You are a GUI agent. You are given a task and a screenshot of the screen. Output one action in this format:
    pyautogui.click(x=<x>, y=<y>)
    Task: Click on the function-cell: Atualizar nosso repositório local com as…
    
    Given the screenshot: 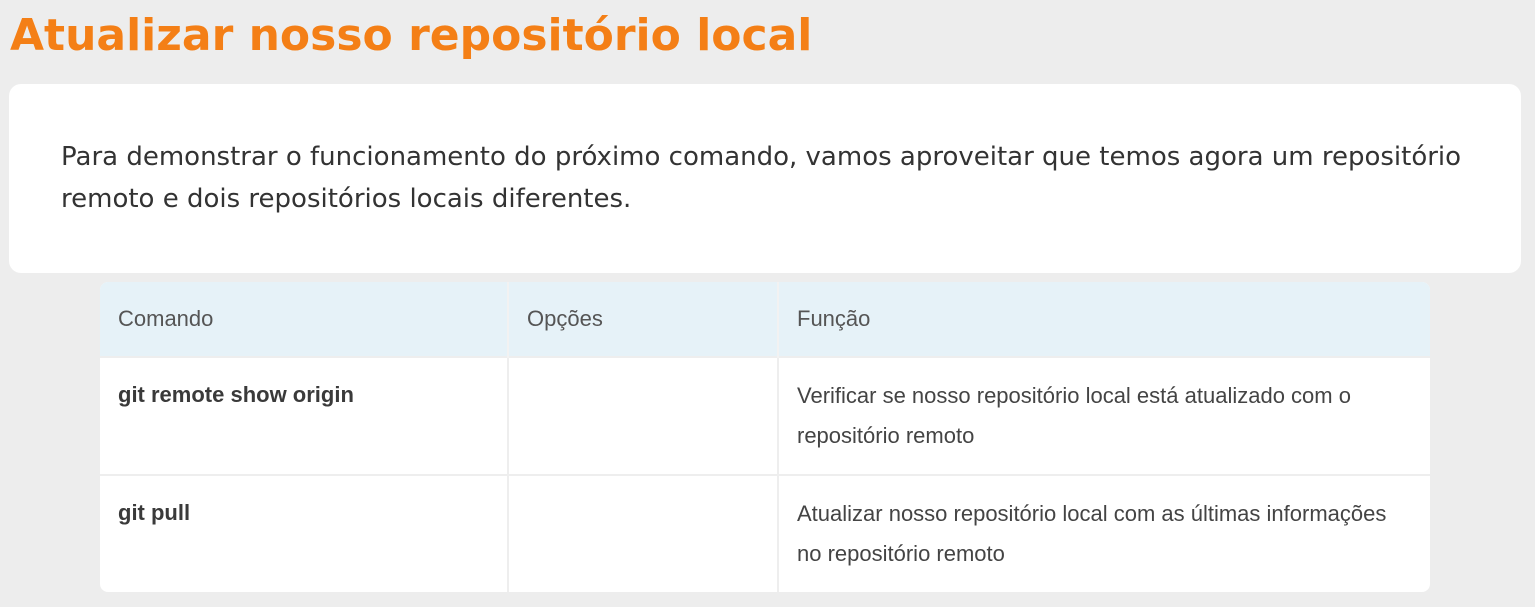 What is the action you would take?
    pyautogui.click(x=1103, y=533)
    